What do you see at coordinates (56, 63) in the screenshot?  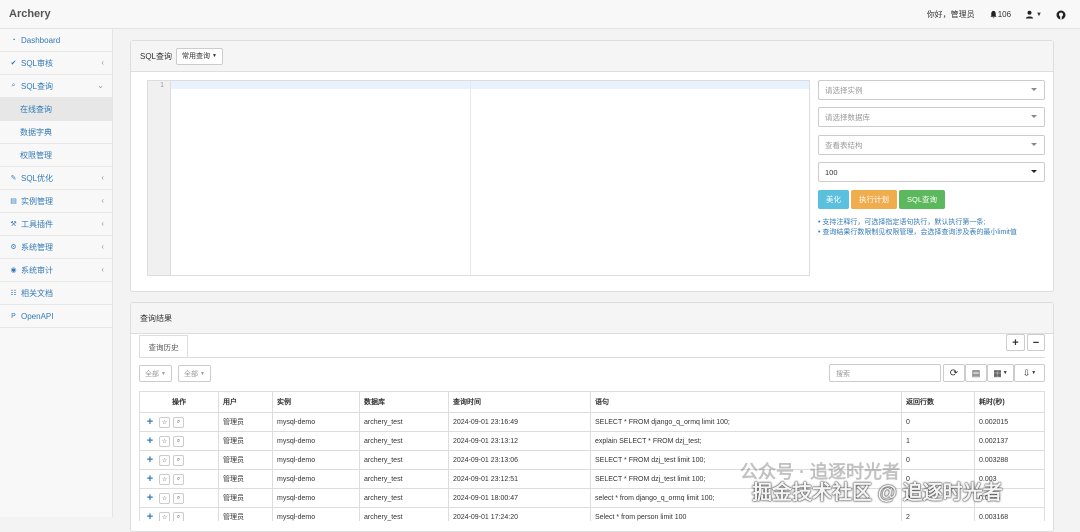 I see `sidebar-item-sql-review: ✔ SQL审核 ‹` at bounding box center [56, 63].